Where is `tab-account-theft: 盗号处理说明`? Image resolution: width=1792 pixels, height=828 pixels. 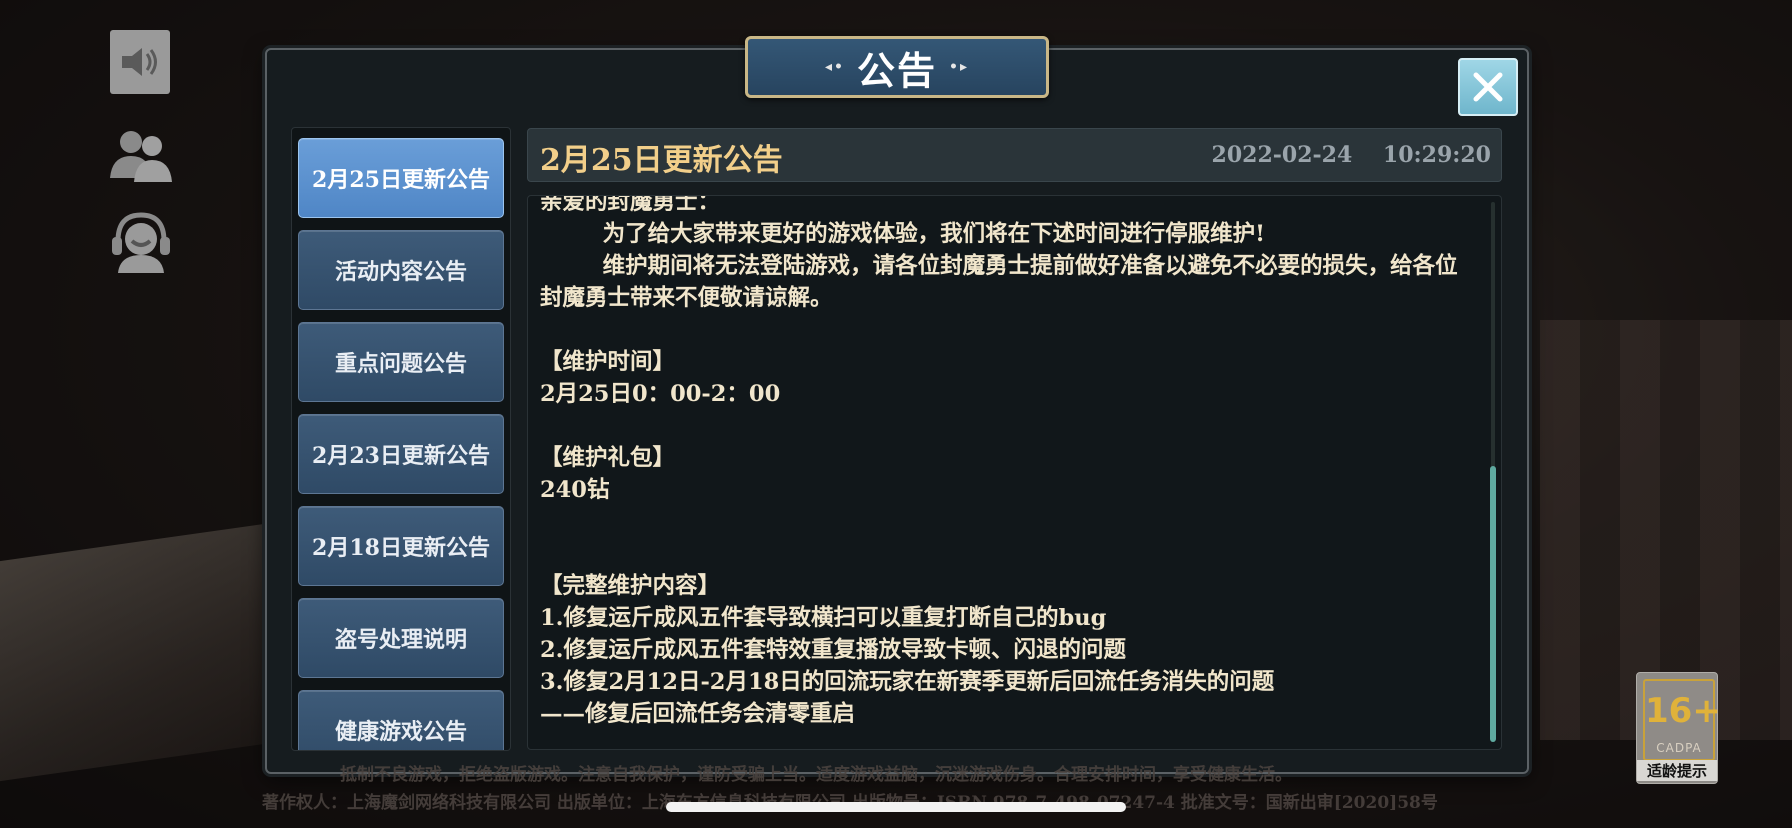 tab-account-theft: 盗号处理说明 is located at coordinates (401, 638).